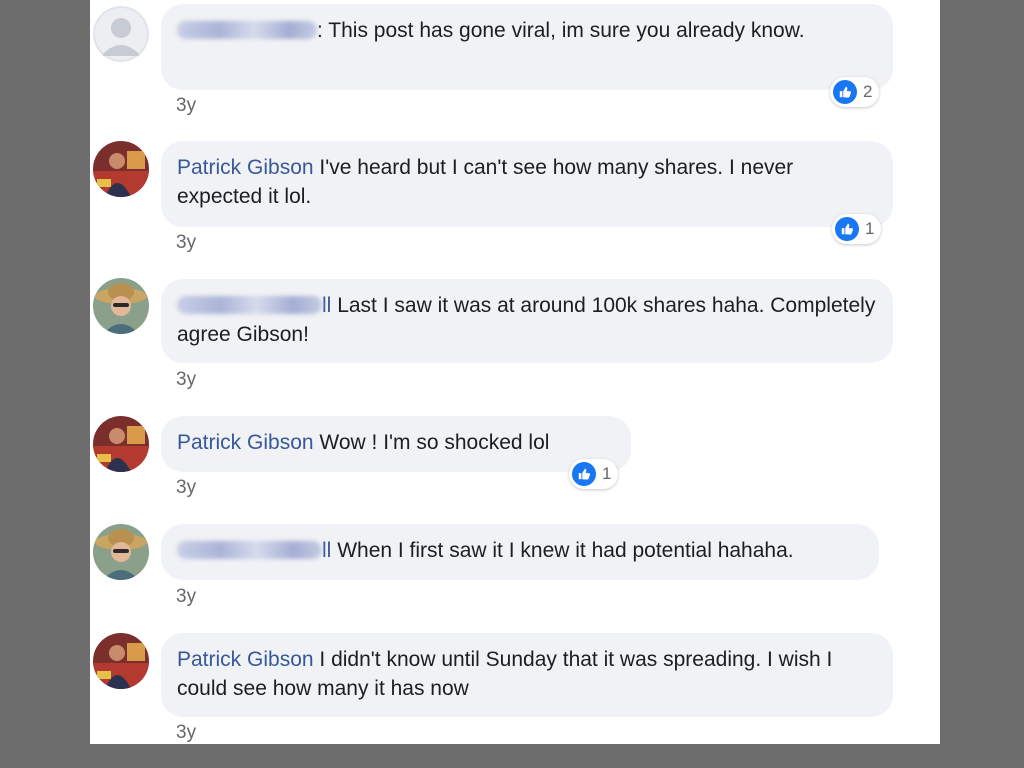 Image resolution: width=1024 pixels, height=768 pixels. I want to click on comment-bubble: Patrick Gibson Wow ! I'm so shocked lol, so click(396, 444).